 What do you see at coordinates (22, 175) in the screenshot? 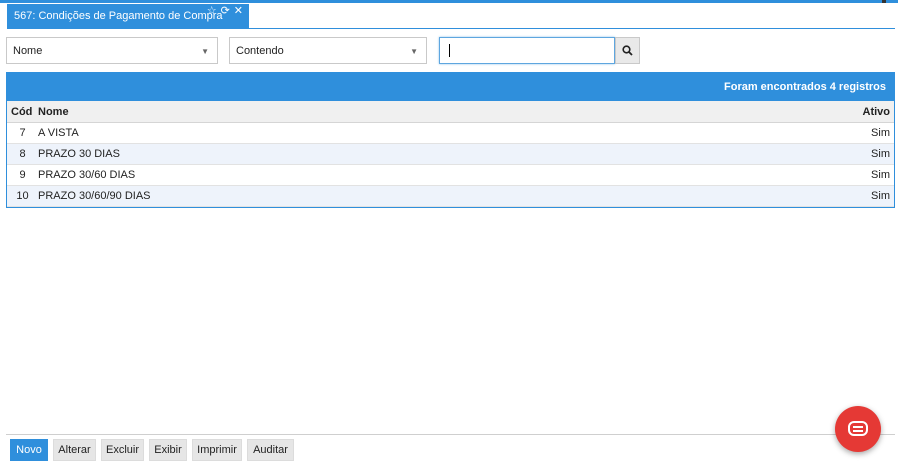
I see `cell-cod: 9` at bounding box center [22, 175].